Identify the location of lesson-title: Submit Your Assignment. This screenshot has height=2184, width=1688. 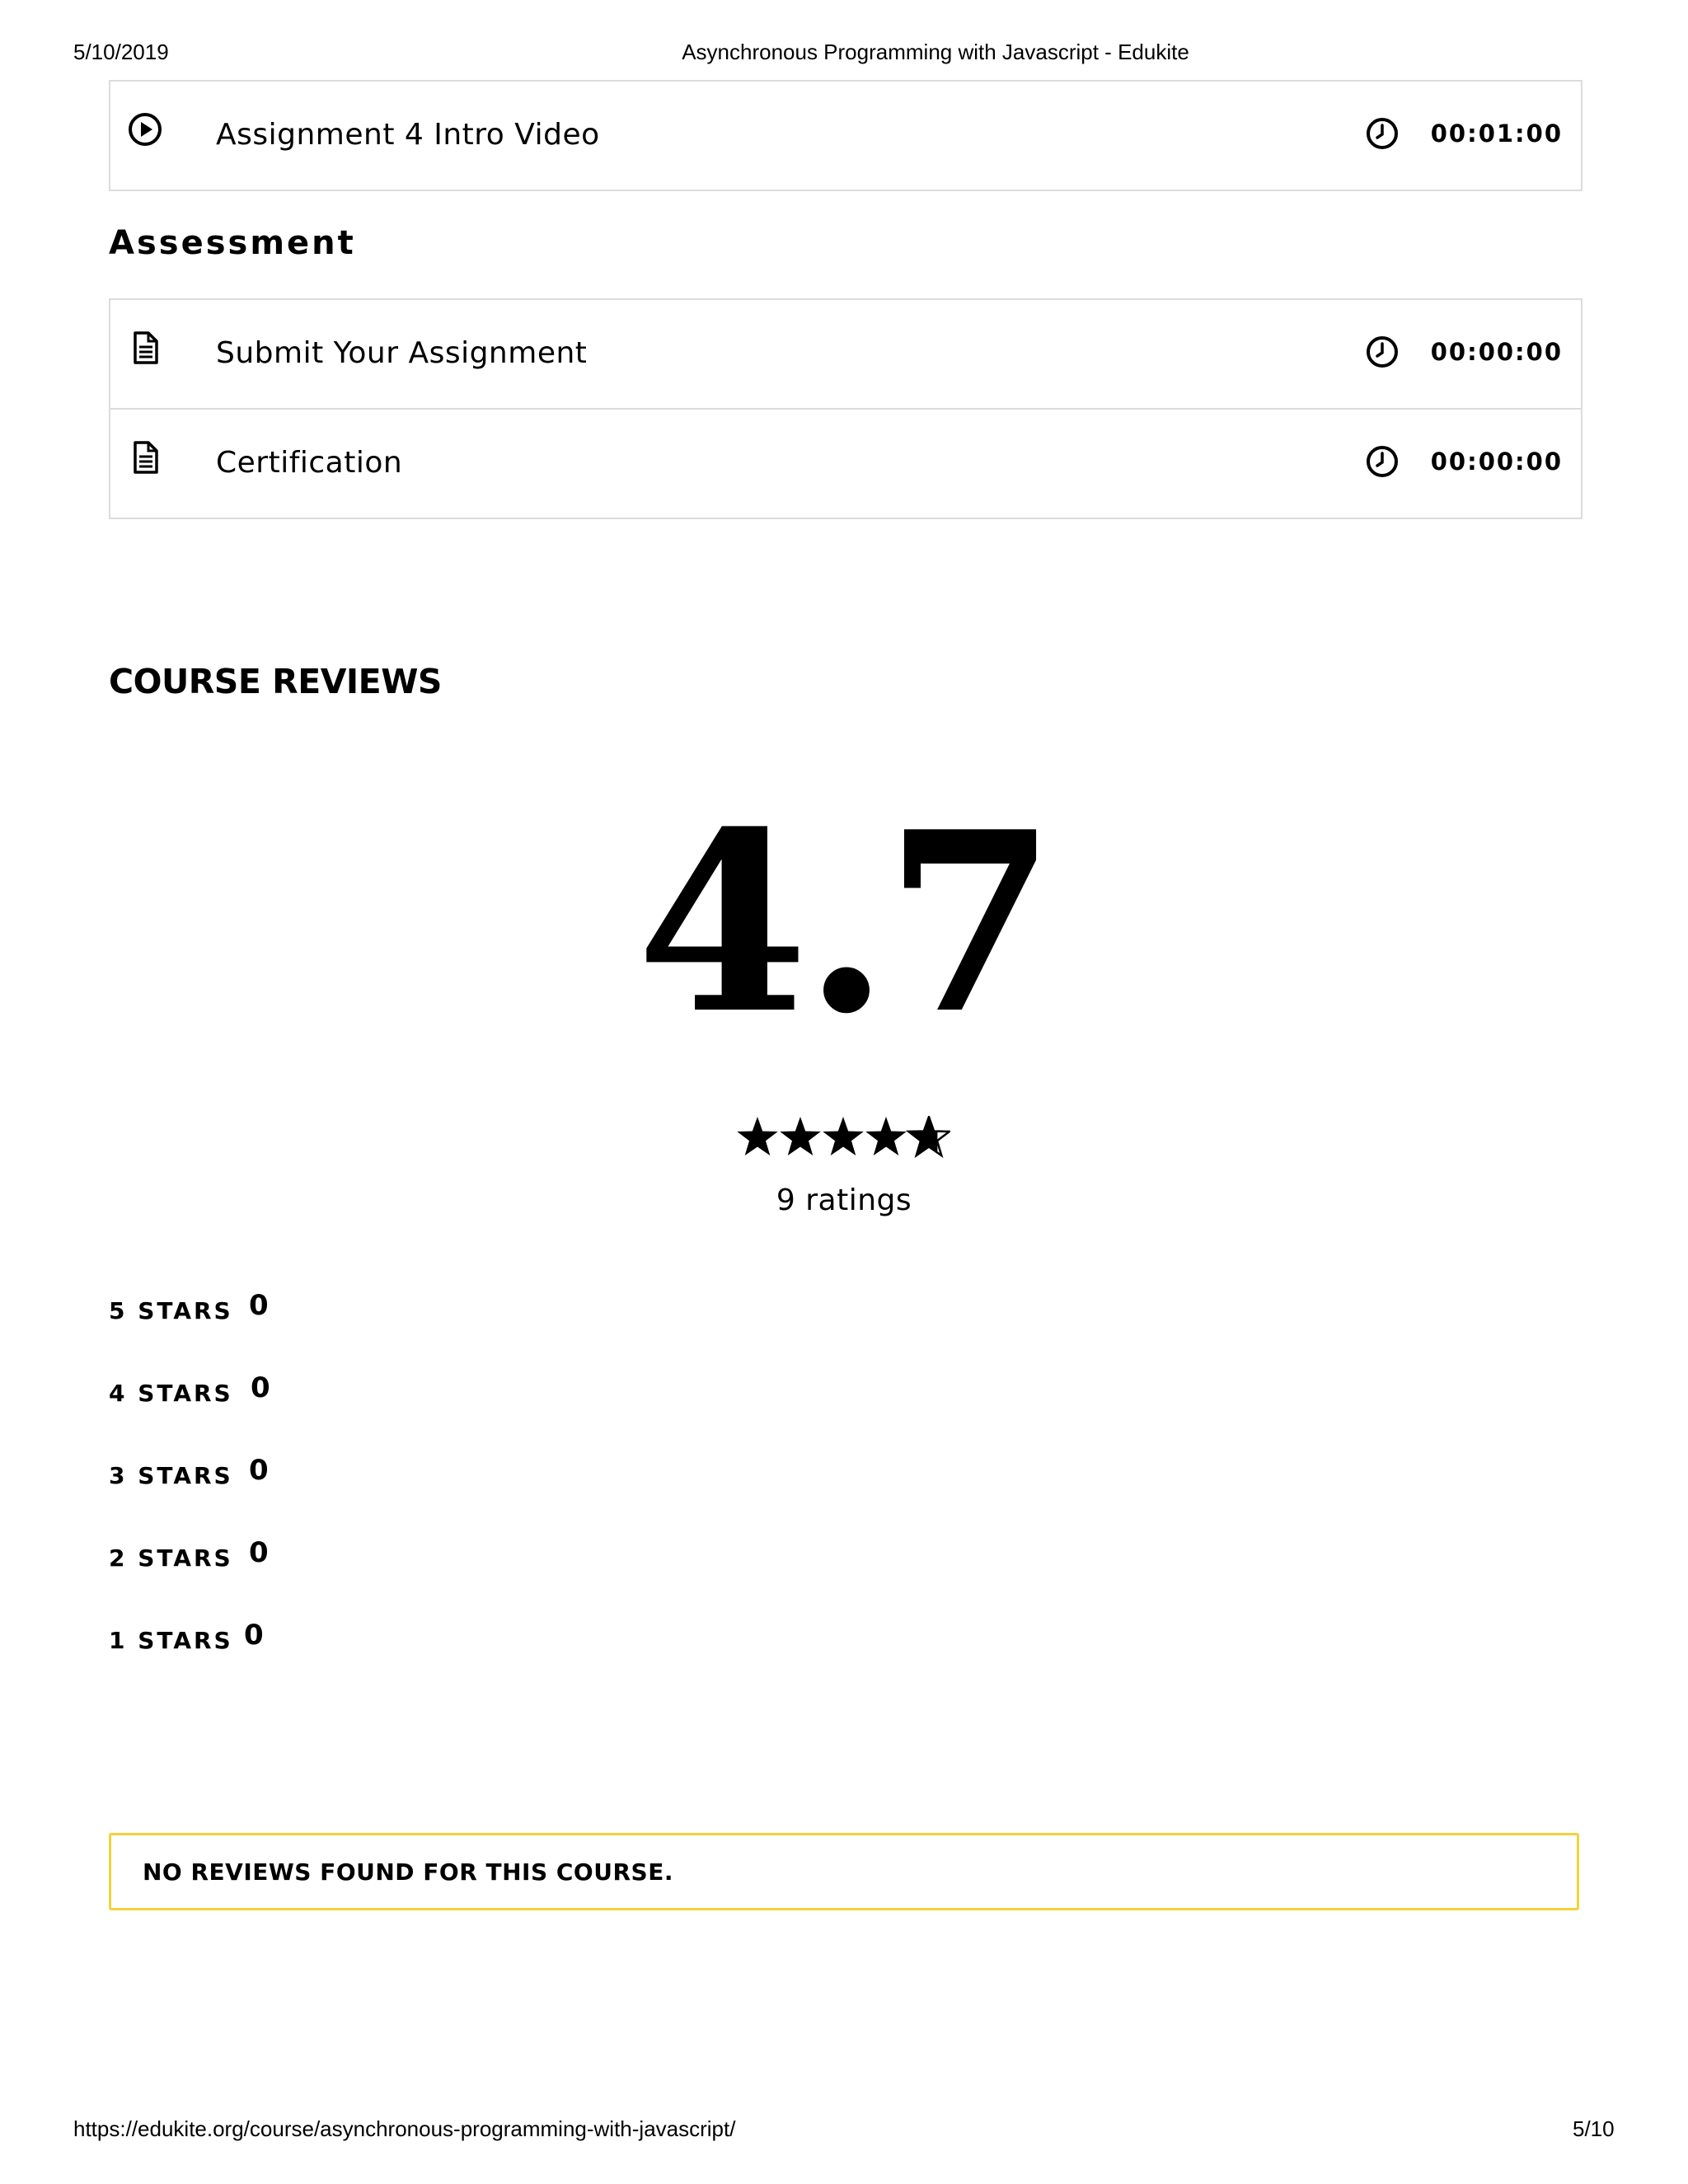
(402, 353).